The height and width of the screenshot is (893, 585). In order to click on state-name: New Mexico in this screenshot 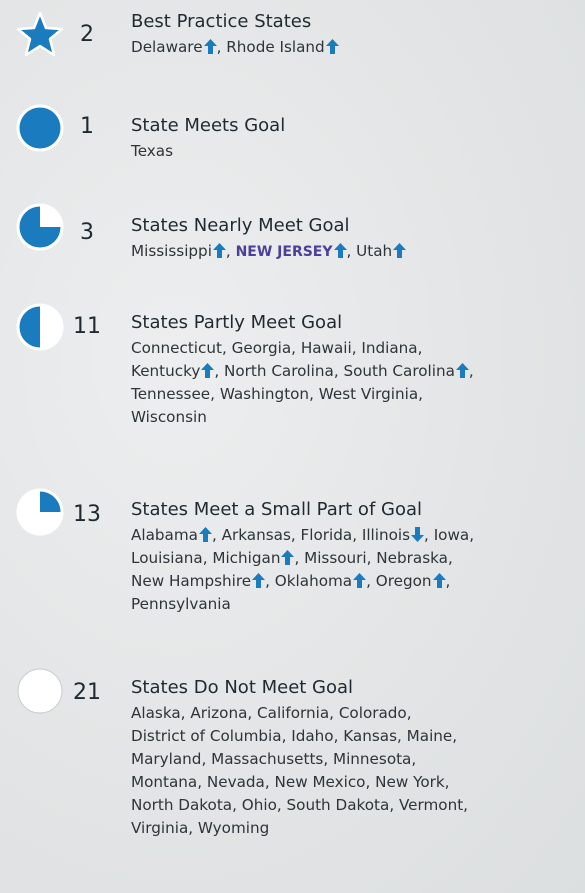, I will do `click(320, 782)`.